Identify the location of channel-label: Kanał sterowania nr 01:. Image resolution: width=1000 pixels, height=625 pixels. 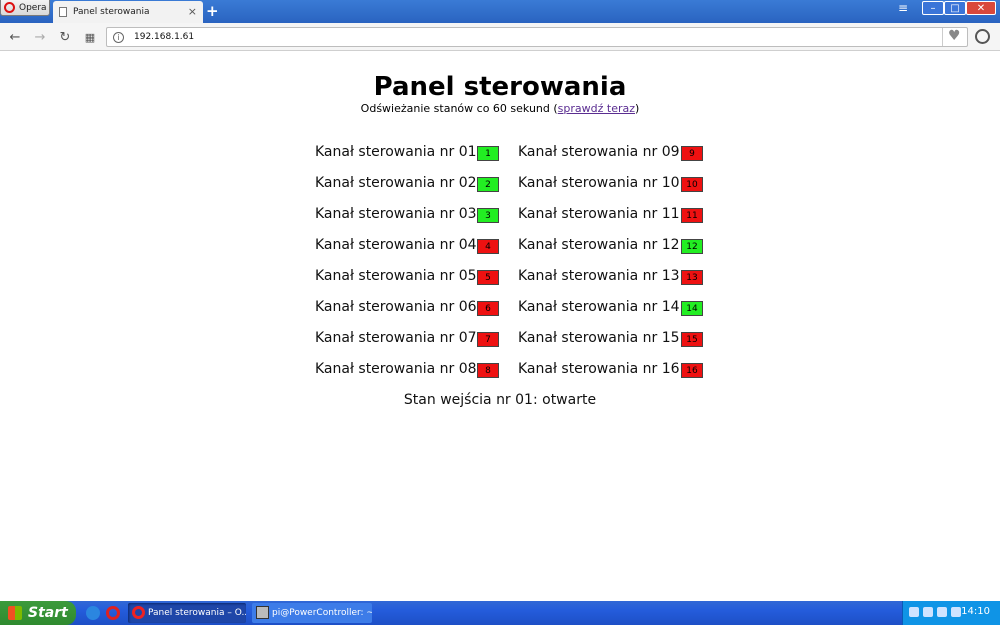
(398, 152).